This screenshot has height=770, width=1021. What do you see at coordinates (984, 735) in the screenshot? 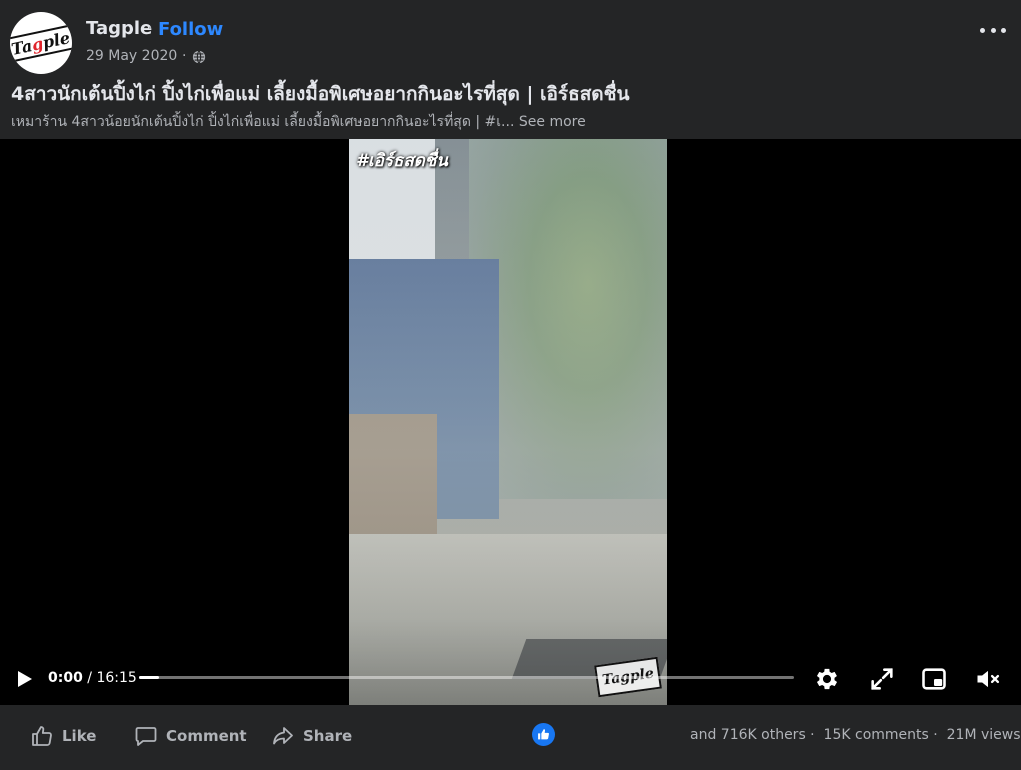
I see `views-count: 21M views` at bounding box center [984, 735].